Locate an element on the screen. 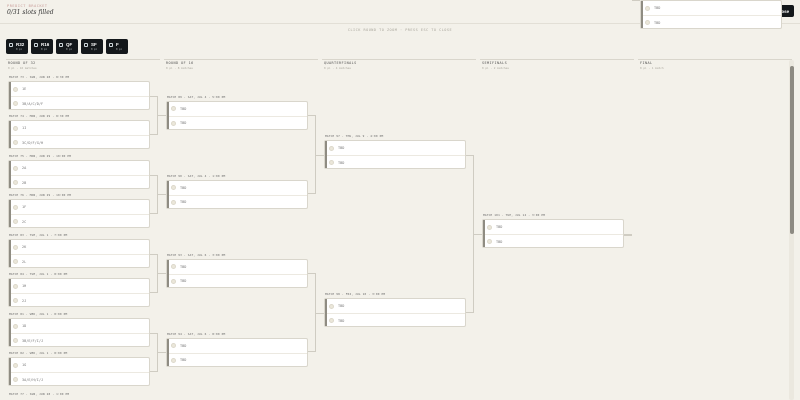 The image size is (800, 400). match-card: 2A 2B is located at coordinates (79, 174).